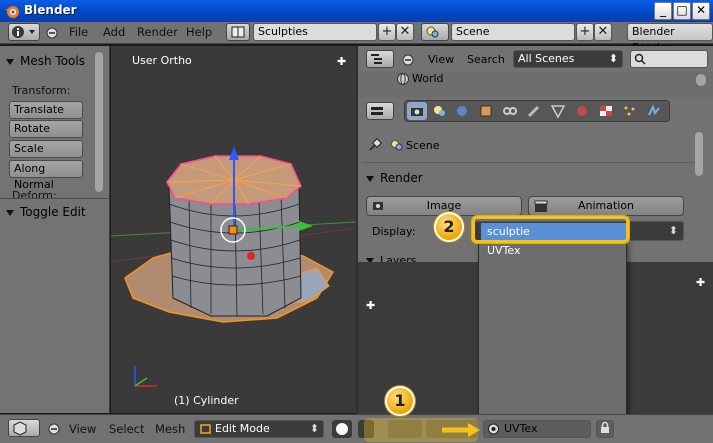  I want to click on mesh-tools-panel-header: Mesh Tools, so click(45, 61).